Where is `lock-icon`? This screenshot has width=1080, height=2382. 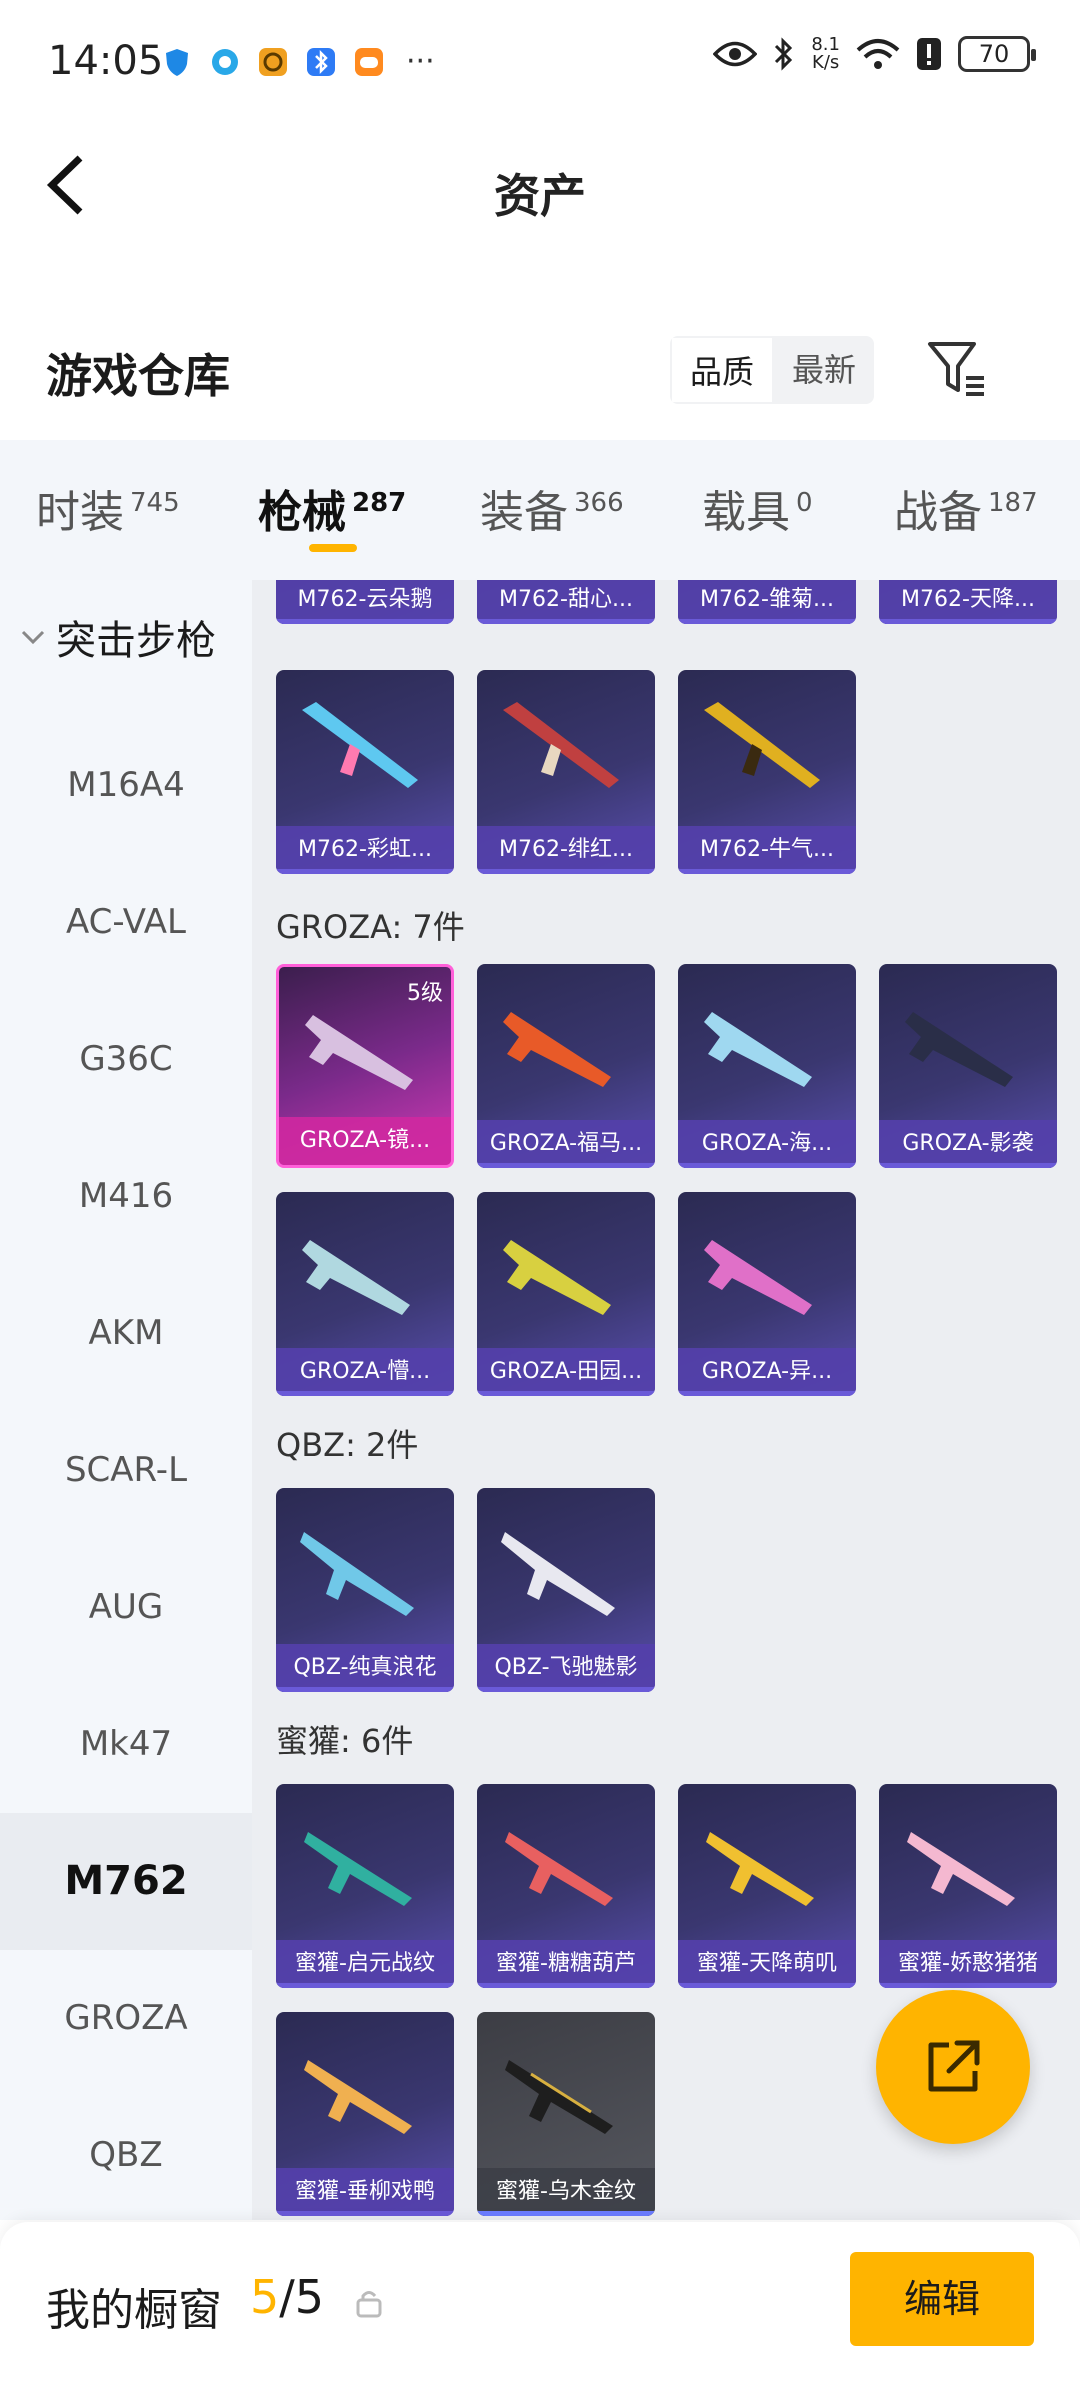 lock-icon is located at coordinates (369, 2304).